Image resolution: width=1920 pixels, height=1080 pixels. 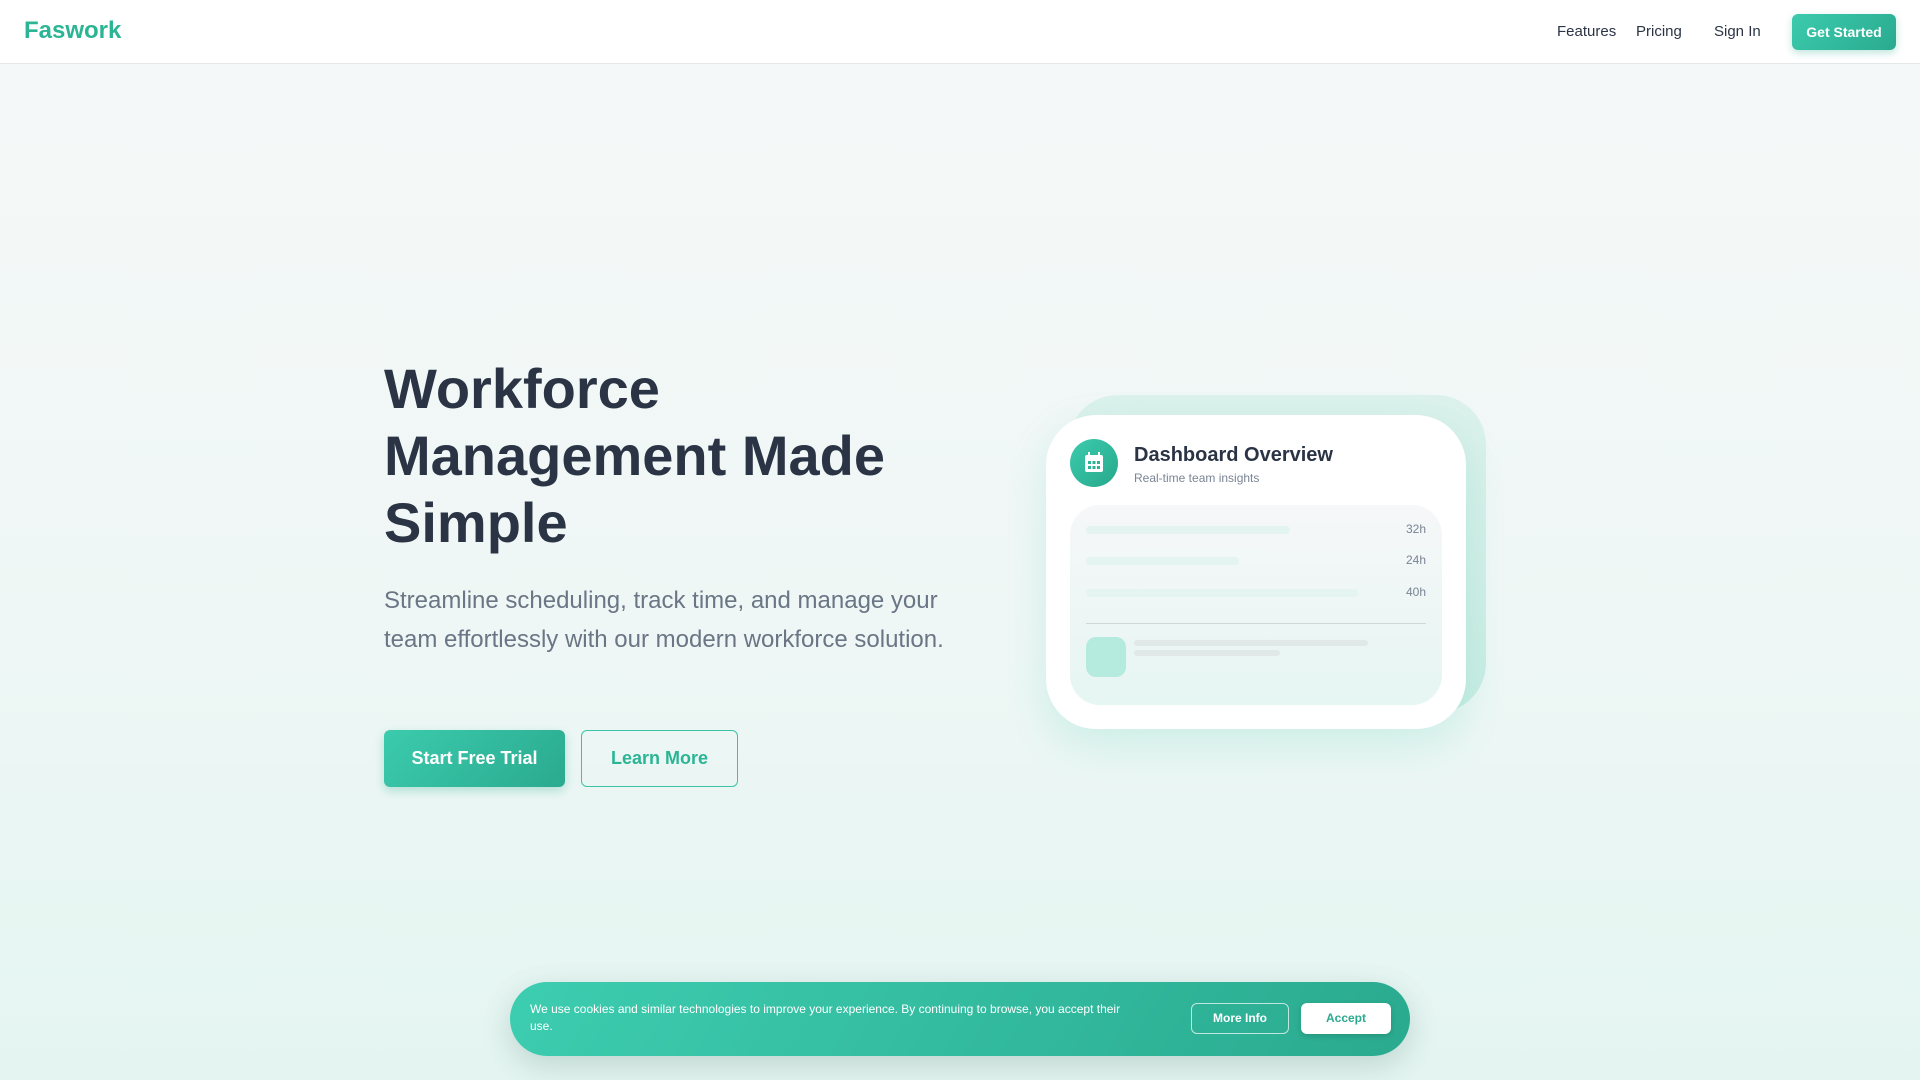 I want to click on divider, so click(x=1256, y=623).